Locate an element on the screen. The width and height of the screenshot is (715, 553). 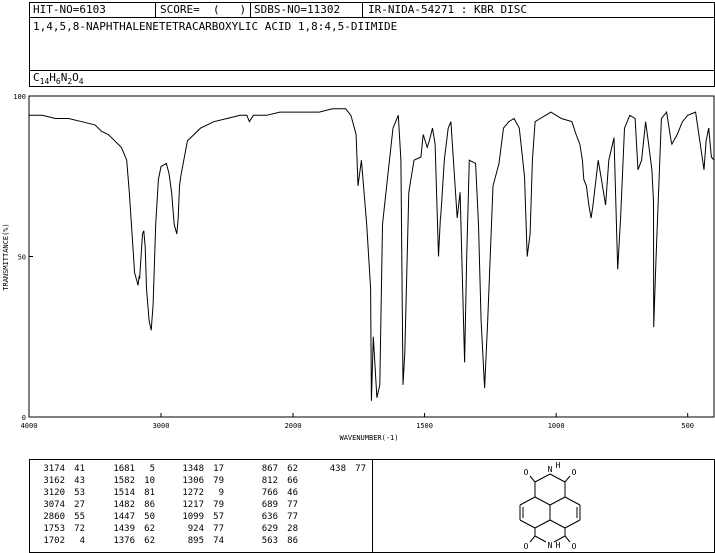
x-tick-label: 4000 is located at coordinates (29, 426).